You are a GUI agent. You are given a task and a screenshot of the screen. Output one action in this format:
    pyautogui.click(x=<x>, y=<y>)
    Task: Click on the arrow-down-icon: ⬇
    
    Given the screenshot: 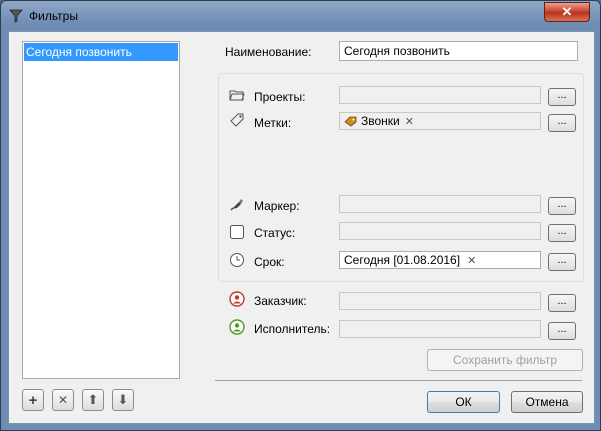 What is the action you would take?
    pyautogui.click(x=123, y=399)
    